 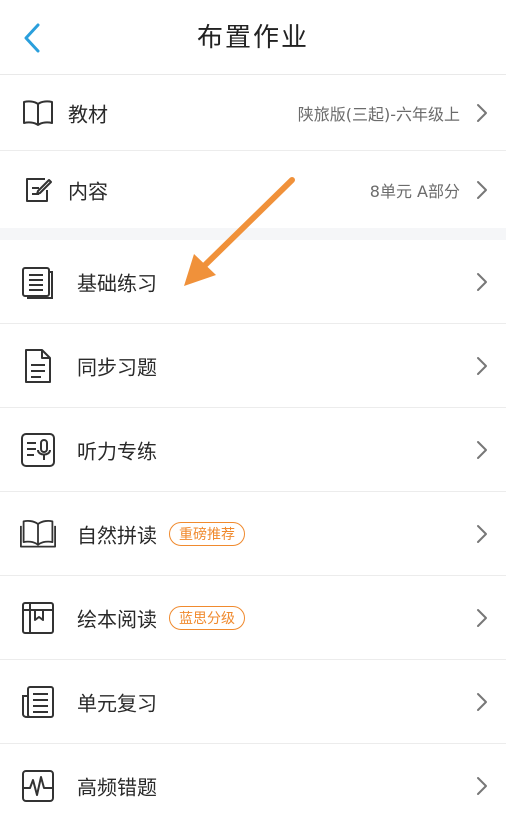 What do you see at coordinates (117, 283) in the screenshot?
I see `task-label: 基础练习` at bounding box center [117, 283].